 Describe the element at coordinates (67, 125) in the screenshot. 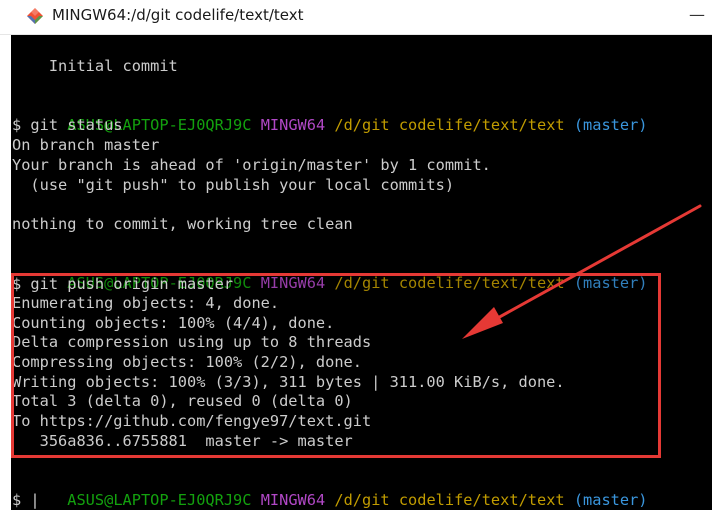

I see `command-line: $ git status` at that location.